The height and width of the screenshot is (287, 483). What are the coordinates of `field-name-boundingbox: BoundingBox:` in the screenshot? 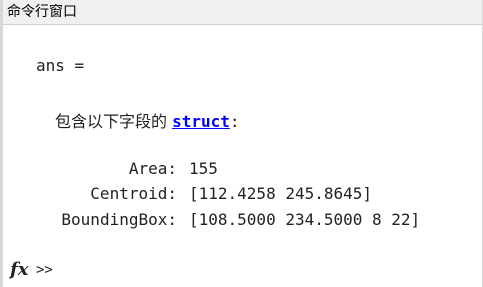 It's located at (119, 219).